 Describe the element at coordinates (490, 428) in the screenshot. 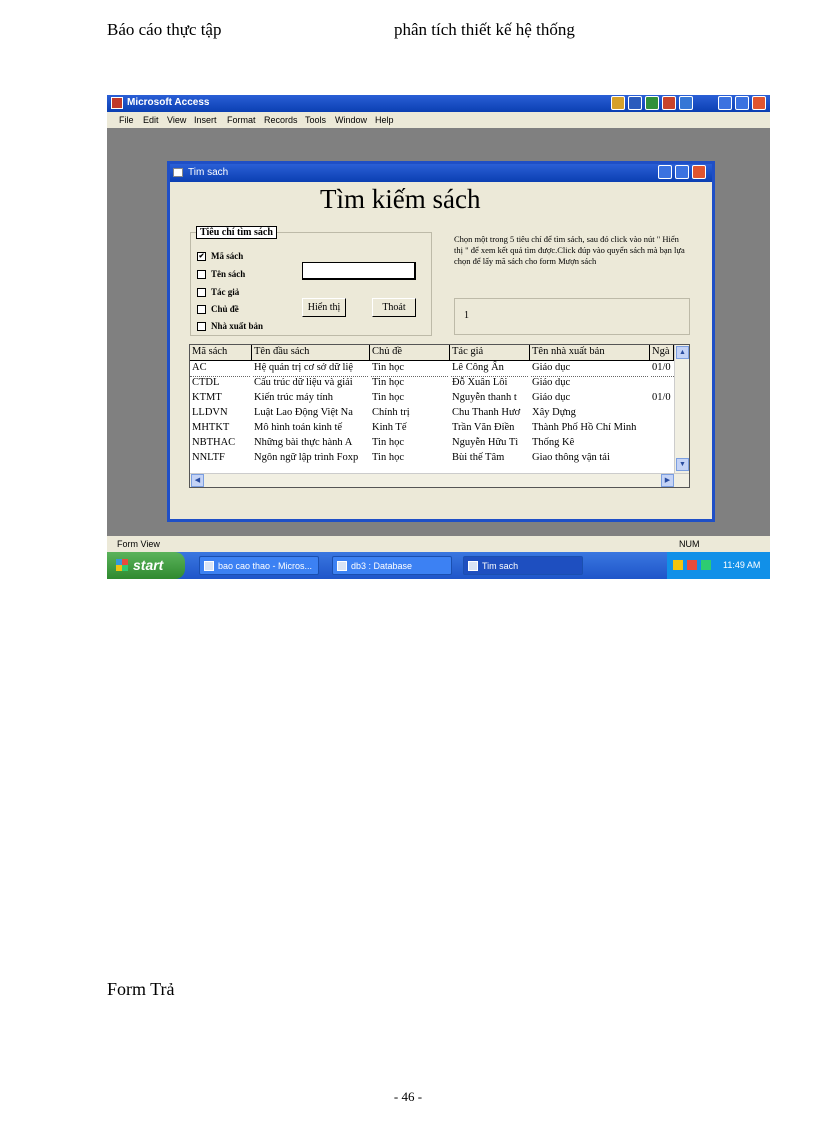

I see `table-cell: Trần Văn Điền` at that location.